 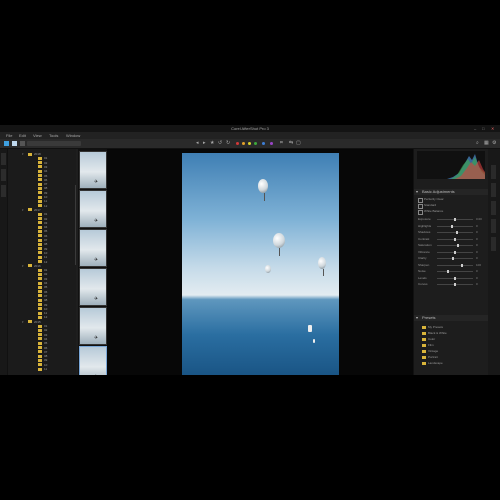 I want to click on tab-detail, so click(x=493, y=226).